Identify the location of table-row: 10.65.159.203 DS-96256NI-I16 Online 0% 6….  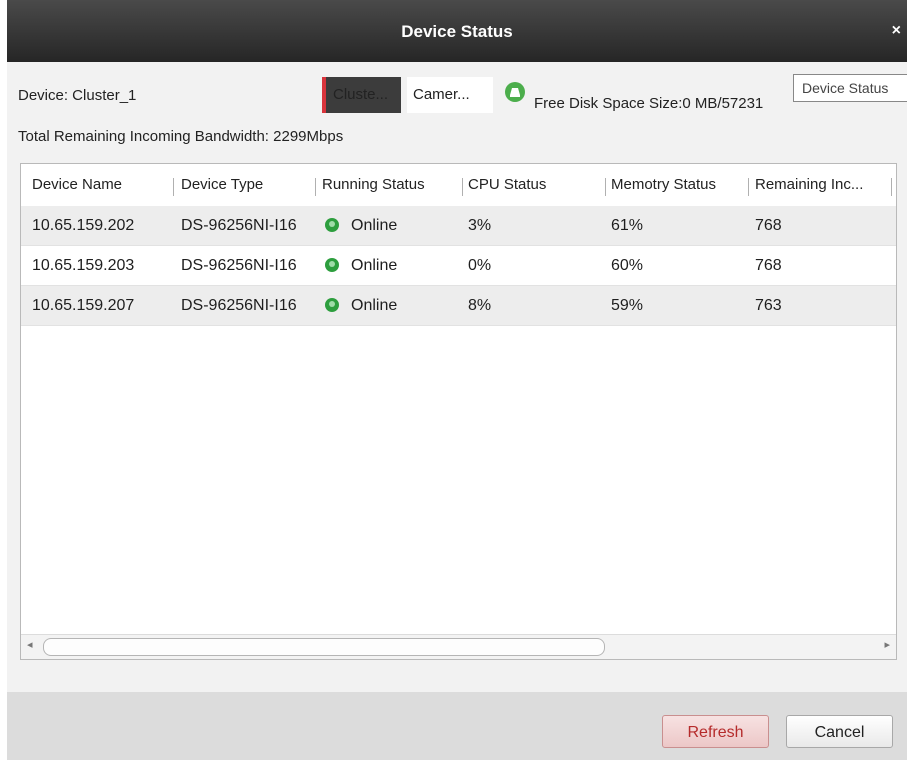
(458, 266).